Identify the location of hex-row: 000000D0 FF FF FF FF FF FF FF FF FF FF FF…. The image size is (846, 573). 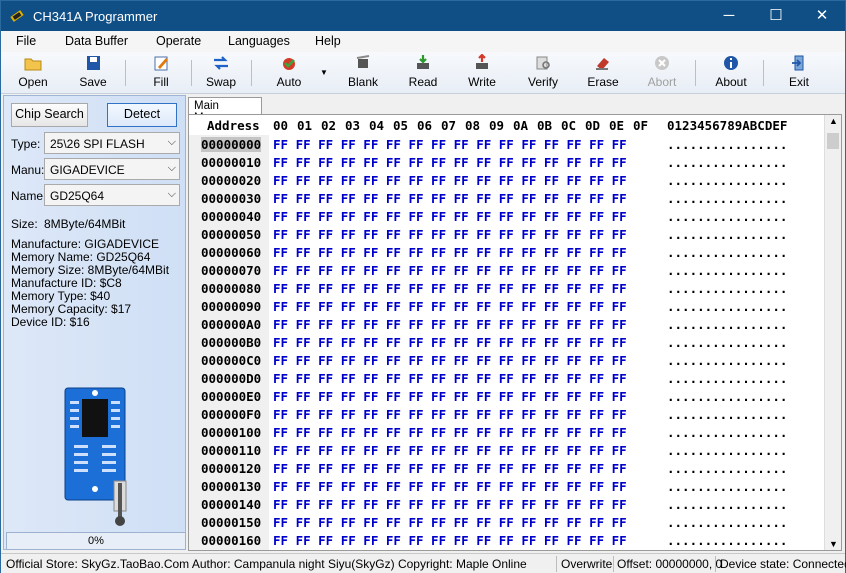
(507, 379).